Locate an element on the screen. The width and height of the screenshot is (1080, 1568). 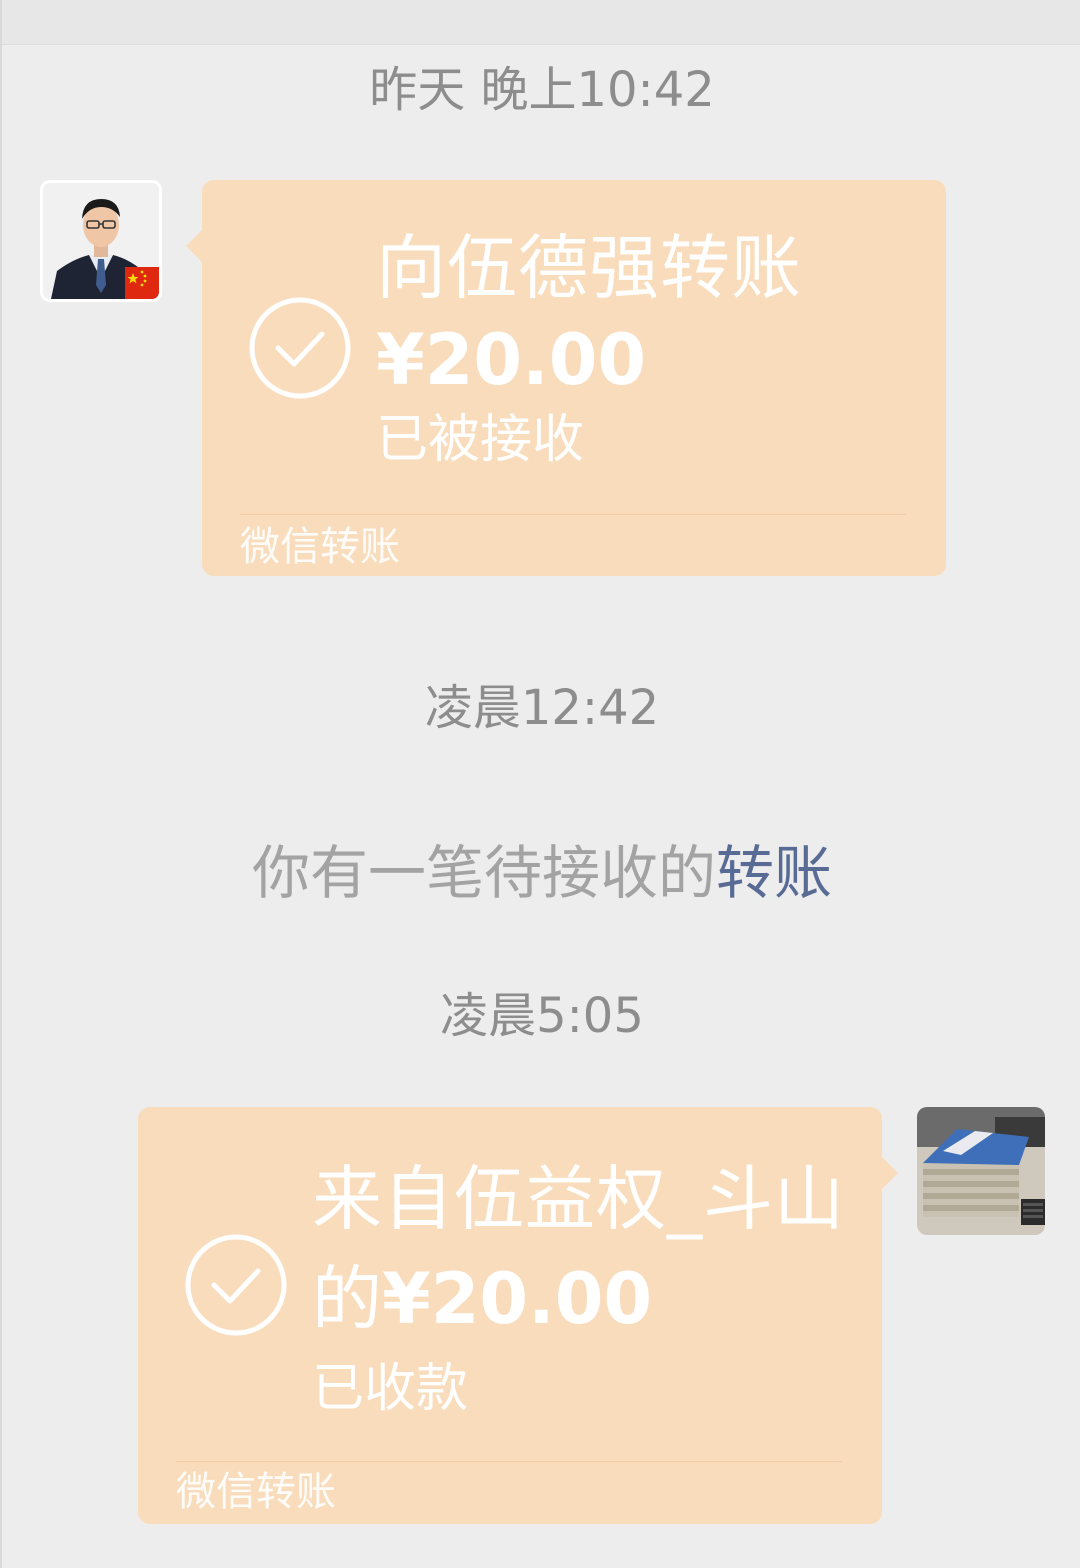
system-notice: 你有一笔待接收的转账 is located at coordinates (541, 873).